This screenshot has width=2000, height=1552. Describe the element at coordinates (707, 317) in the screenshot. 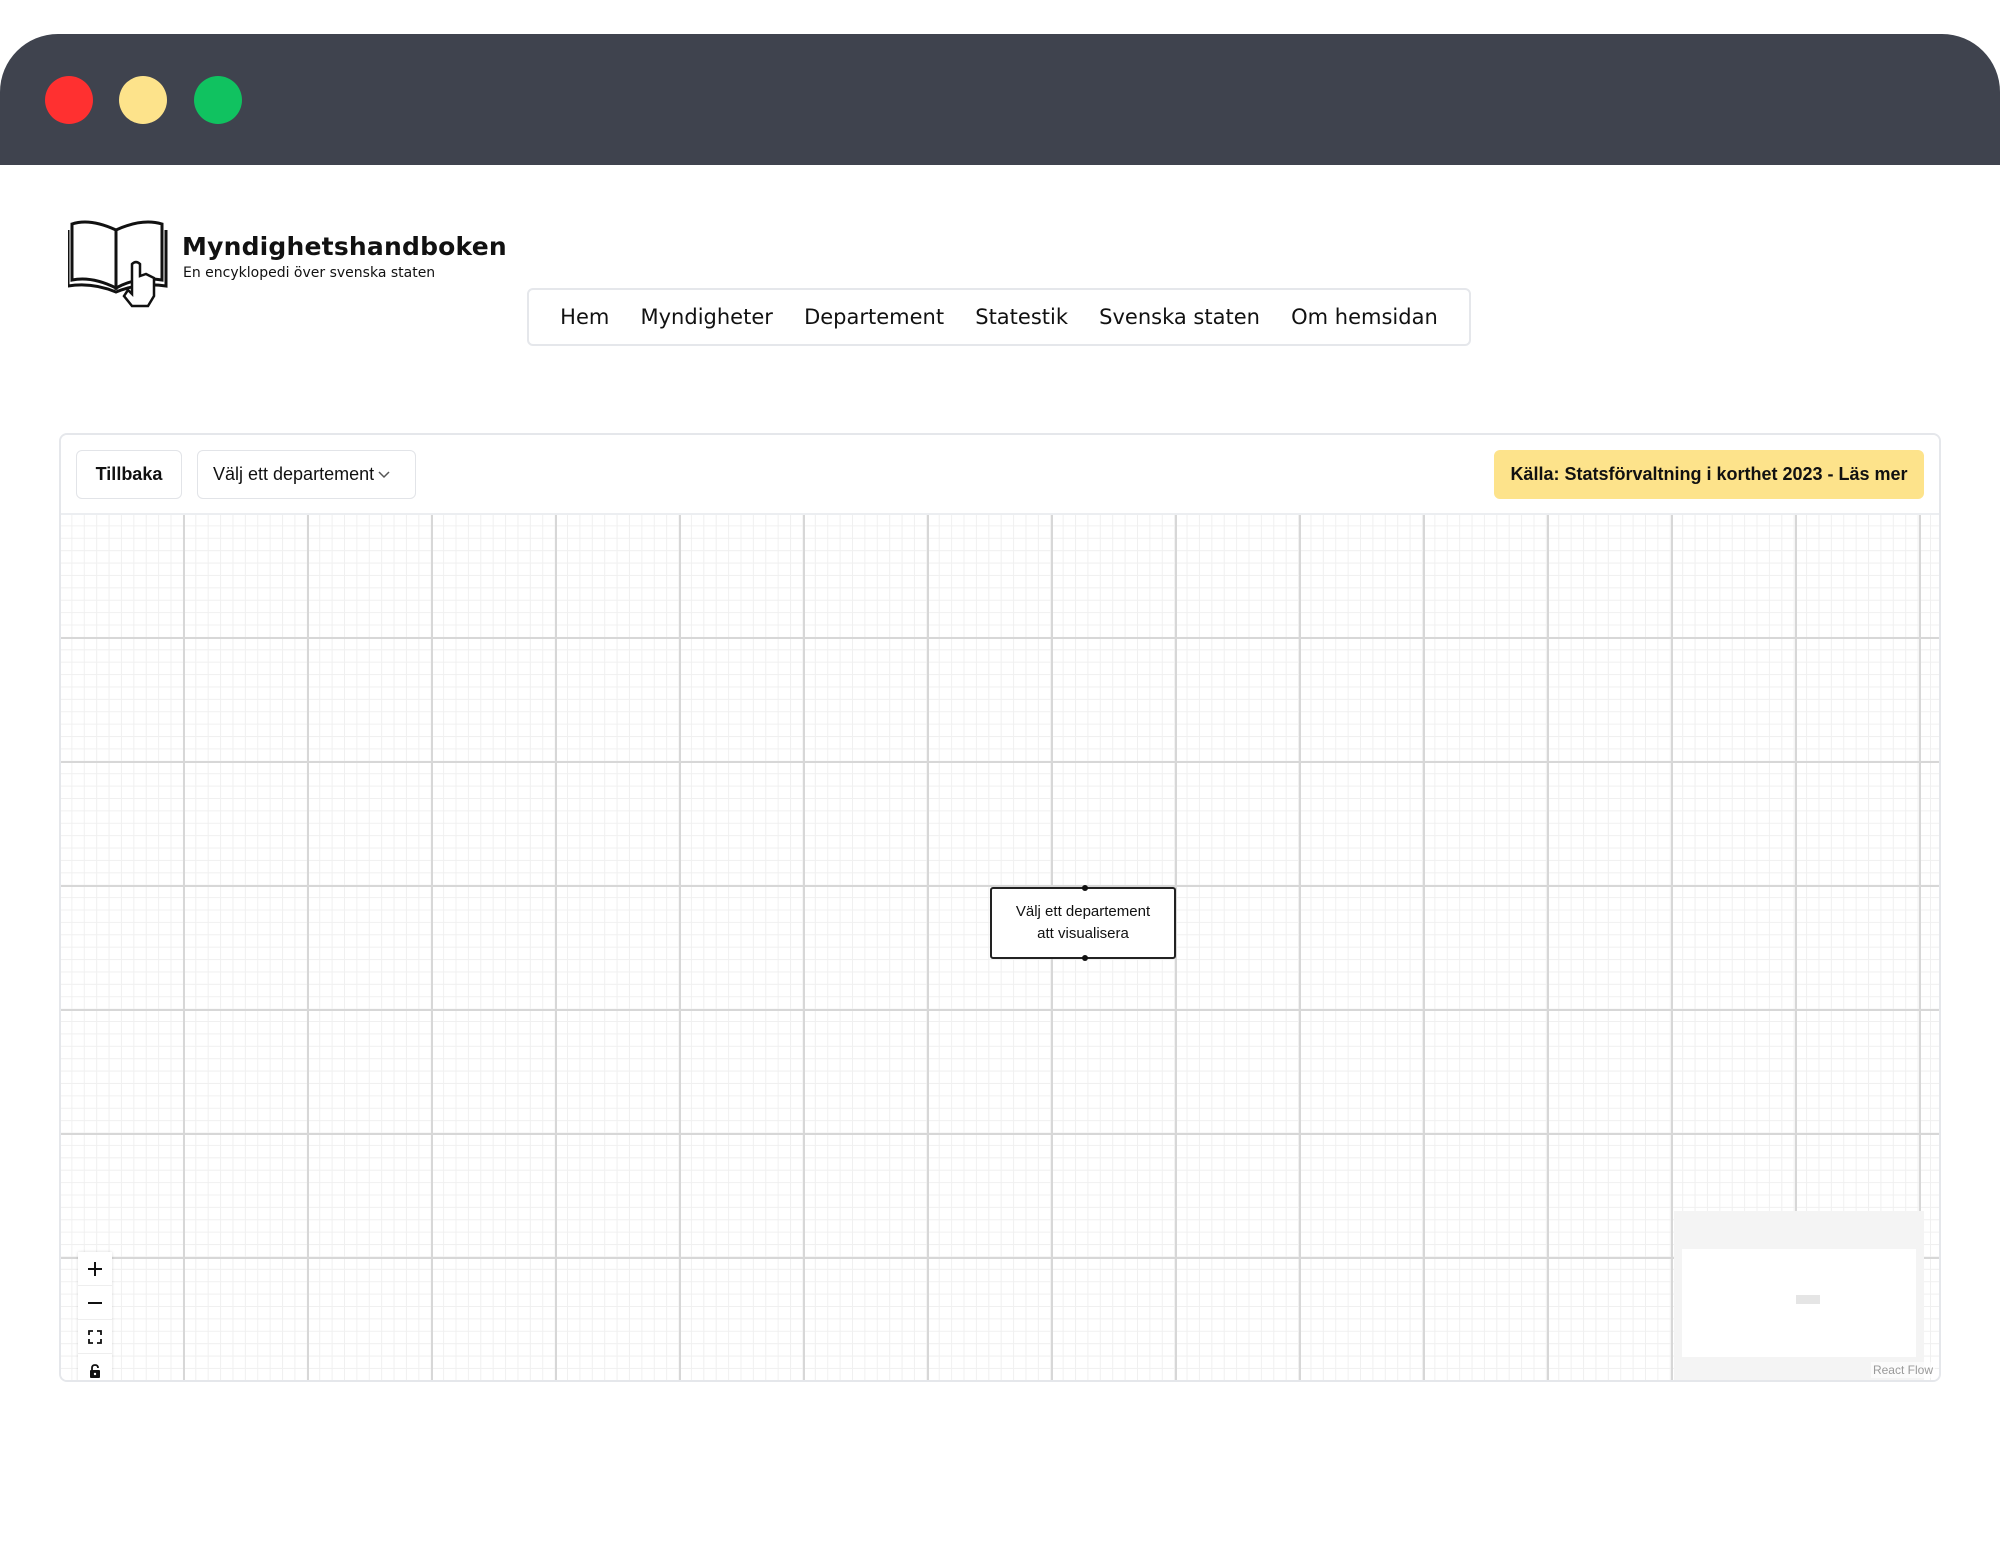

I see `nav-item-myndigheter: Myndigheter` at that location.